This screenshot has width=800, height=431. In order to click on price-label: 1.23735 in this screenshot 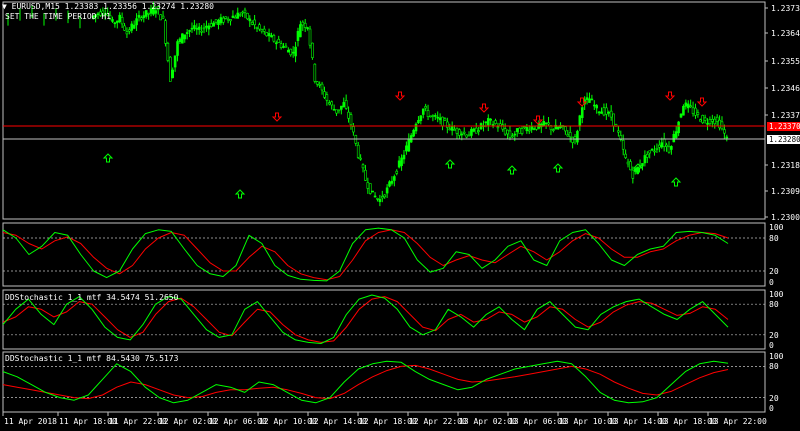, I will do `click(785, 8)`.